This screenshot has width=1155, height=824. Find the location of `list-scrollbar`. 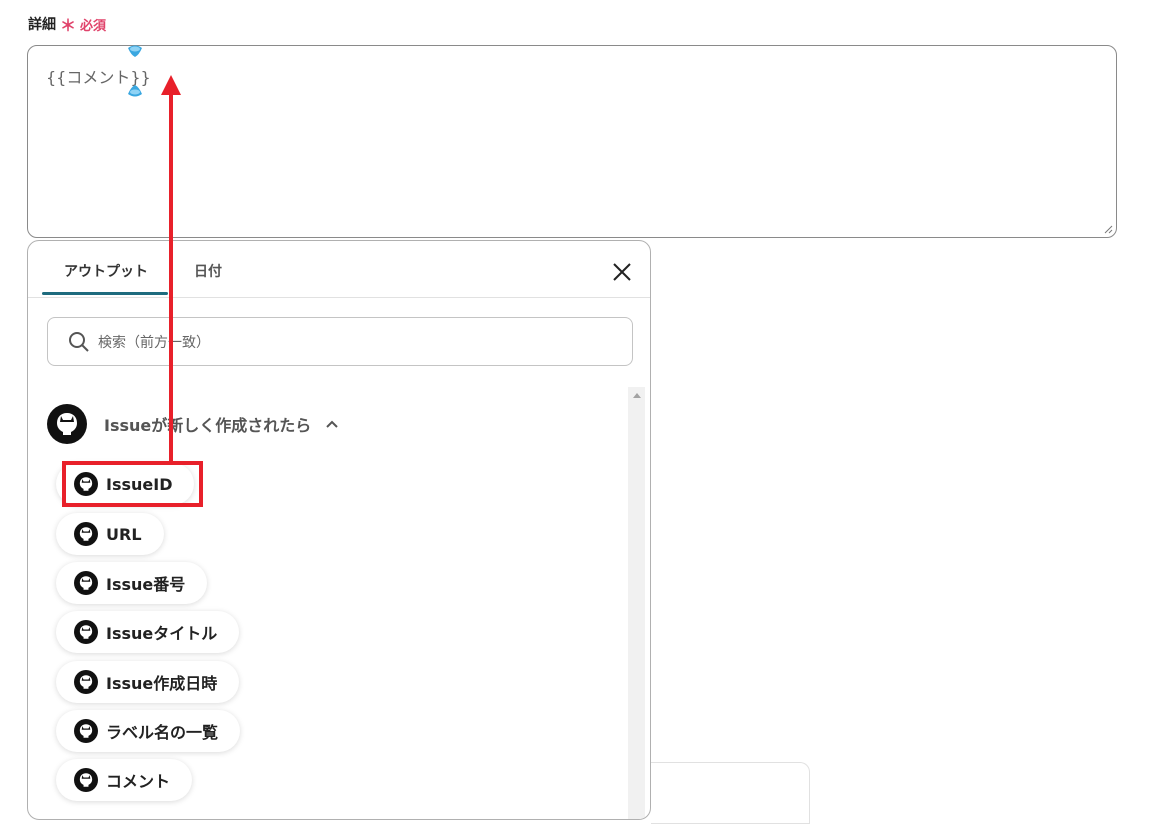

list-scrollbar is located at coordinates (636, 603).